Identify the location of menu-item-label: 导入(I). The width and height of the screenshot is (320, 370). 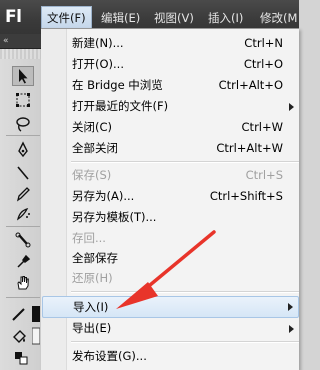
(91, 307).